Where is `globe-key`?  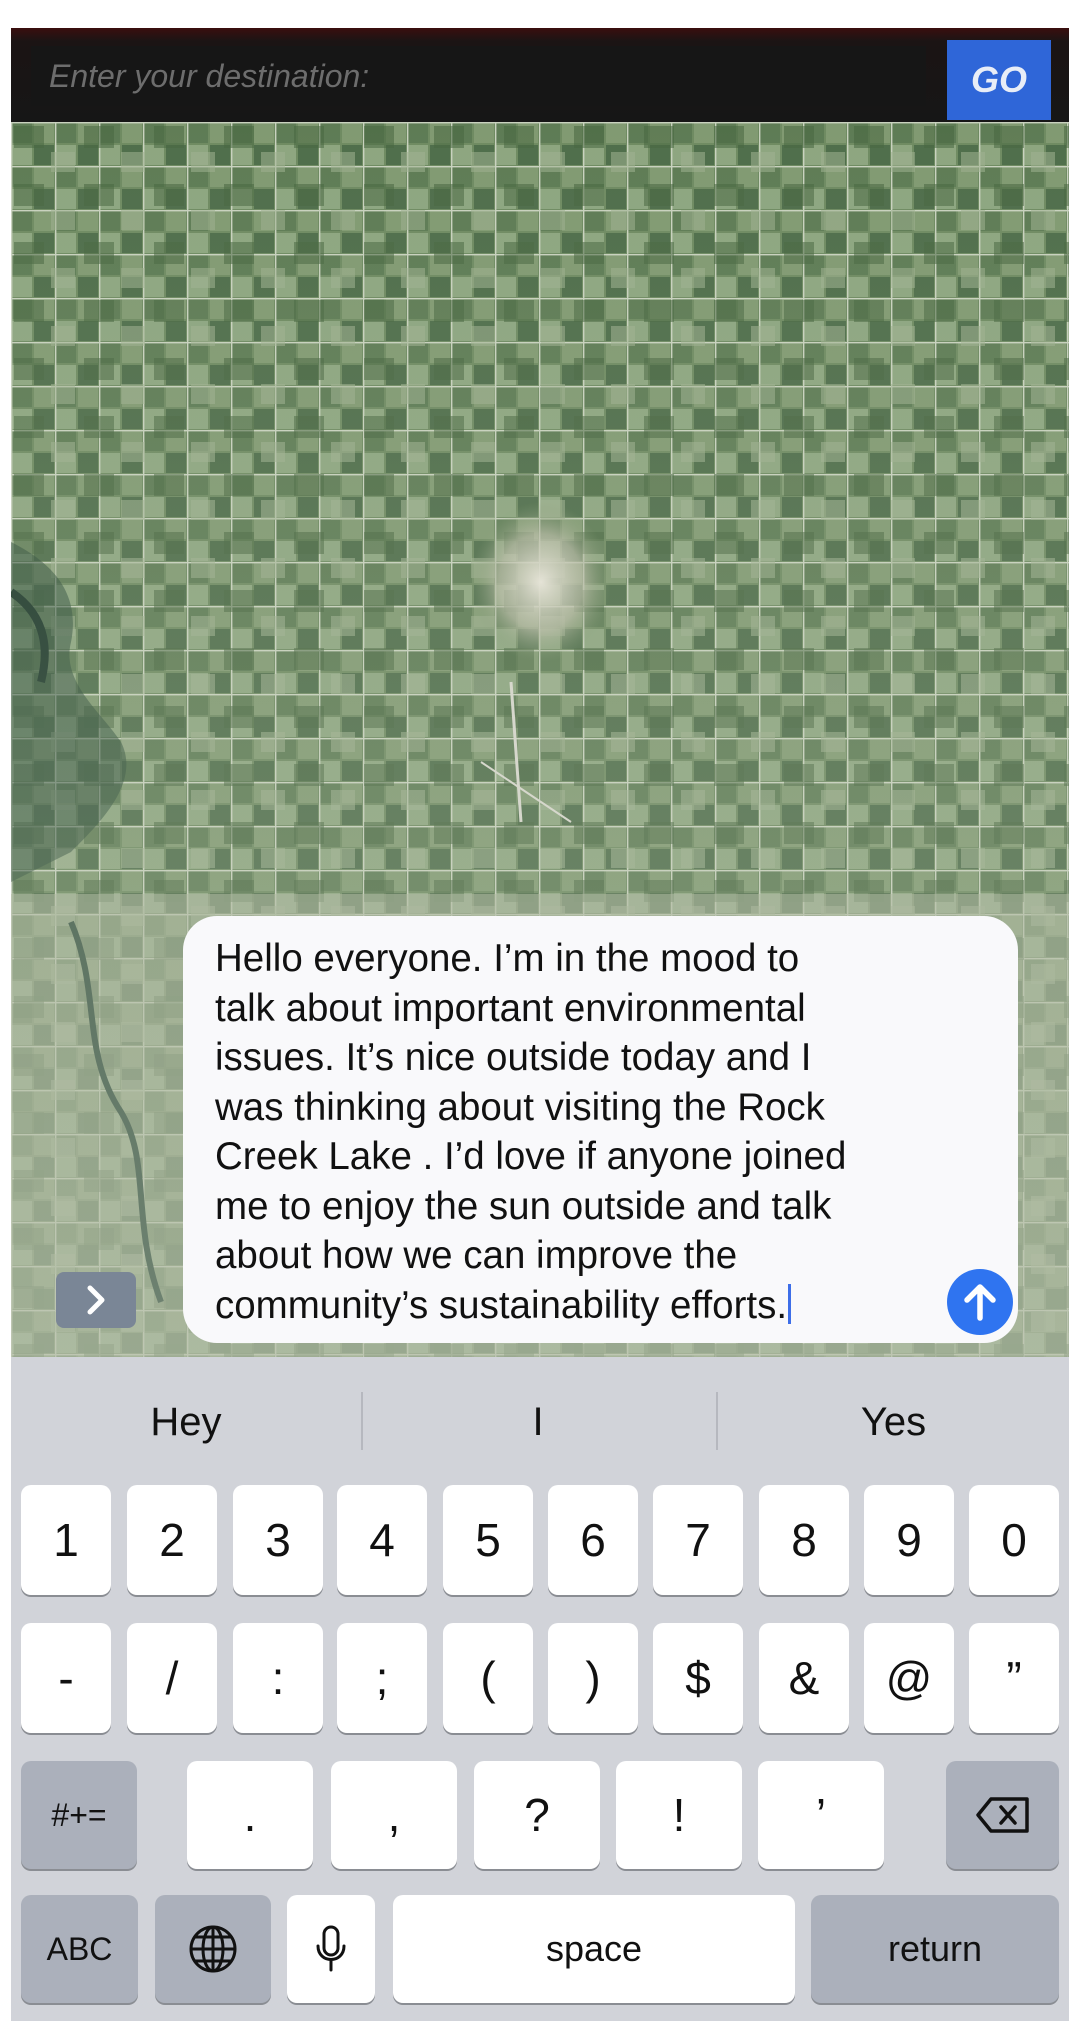 globe-key is located at coordinates (213, 1949).